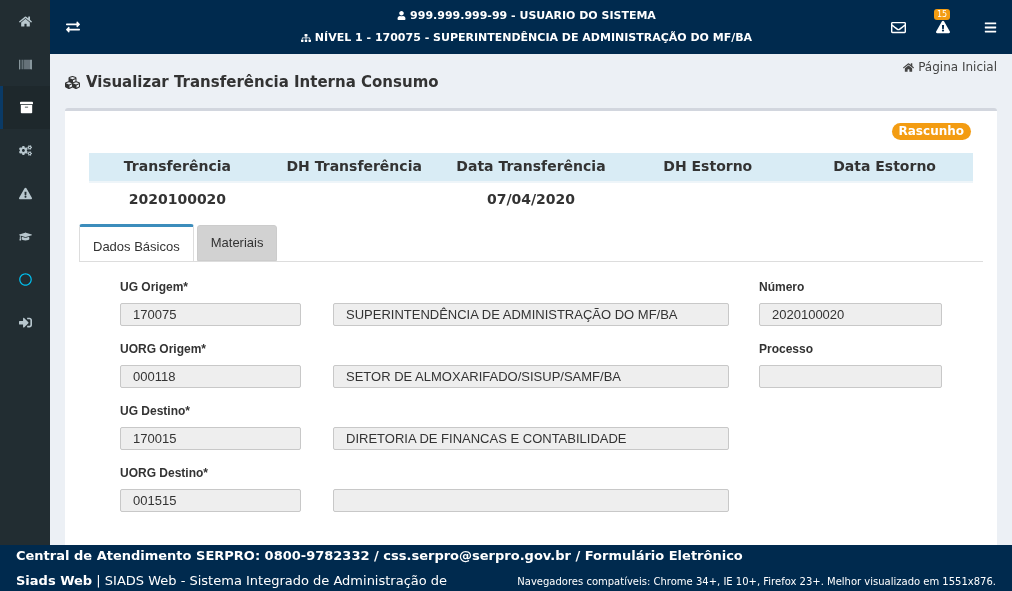 Image resolution: width=1012 pixels, height=591 pixels. I want to click on field-label: Número, so click(782, 287).